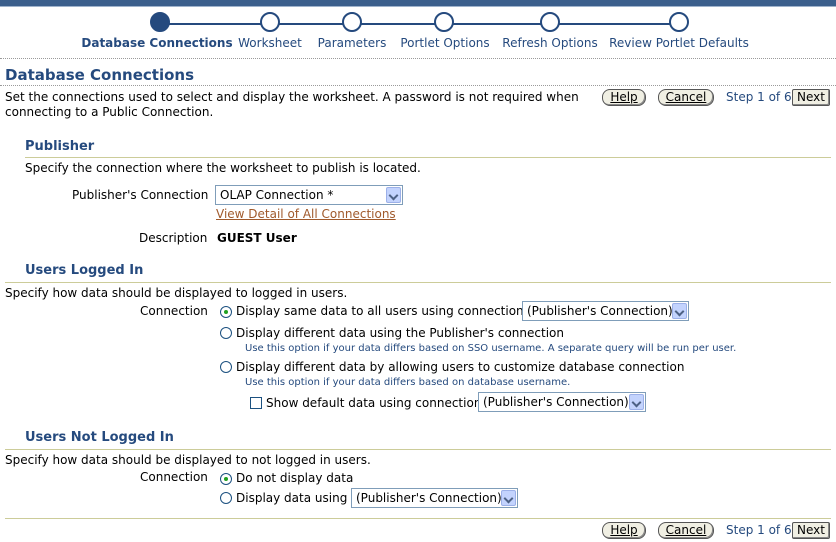 Image resolution: width=836 pixels, height=542 pixels. Describe the element at coordinates (99, 437) in the screenshot. I see `users-not-logged-in-section-title: Users Not Logged In` at that location.